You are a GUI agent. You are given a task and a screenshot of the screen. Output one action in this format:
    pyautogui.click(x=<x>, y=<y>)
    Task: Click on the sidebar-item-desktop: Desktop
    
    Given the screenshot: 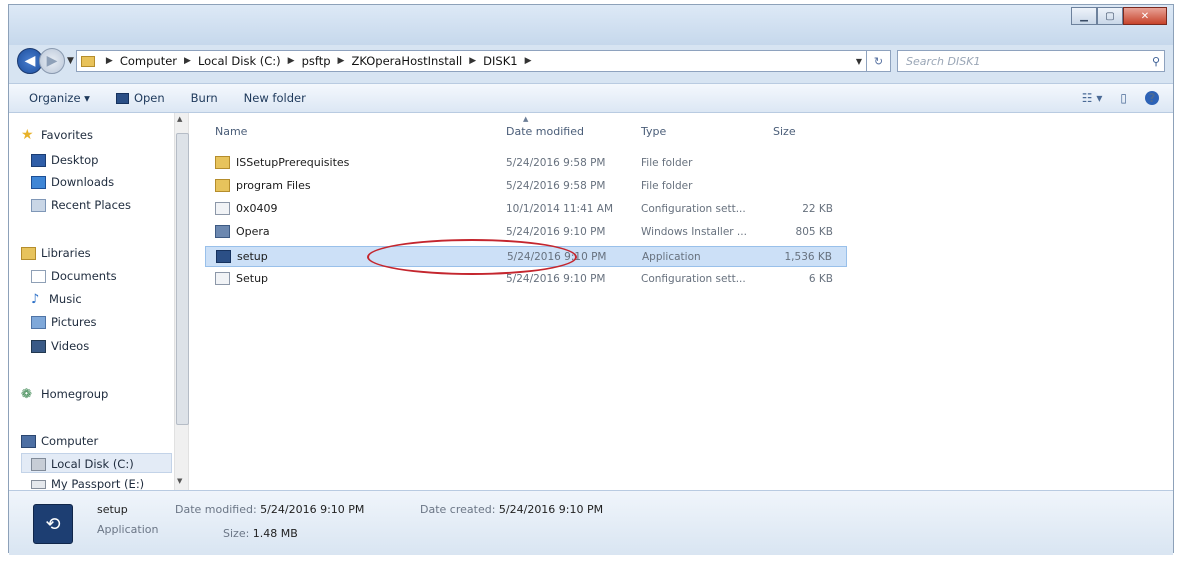 What is the action you would take?
    pyautogui.click(x=64, y=160)
    